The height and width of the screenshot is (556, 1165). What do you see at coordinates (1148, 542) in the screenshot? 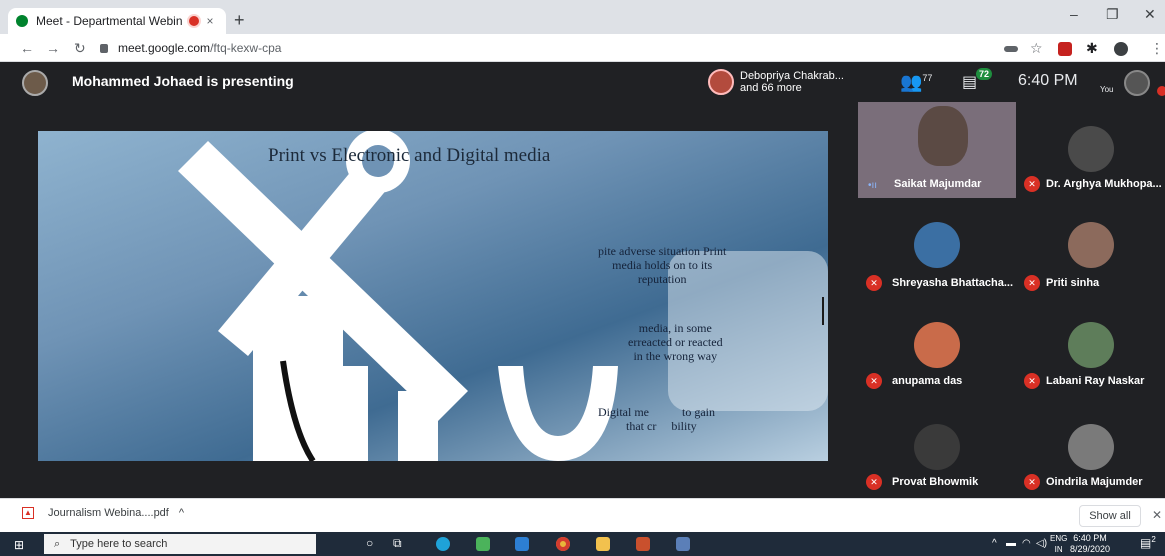
I see `notification-center-icon: ▤2` at bounding box center [1148, 542].